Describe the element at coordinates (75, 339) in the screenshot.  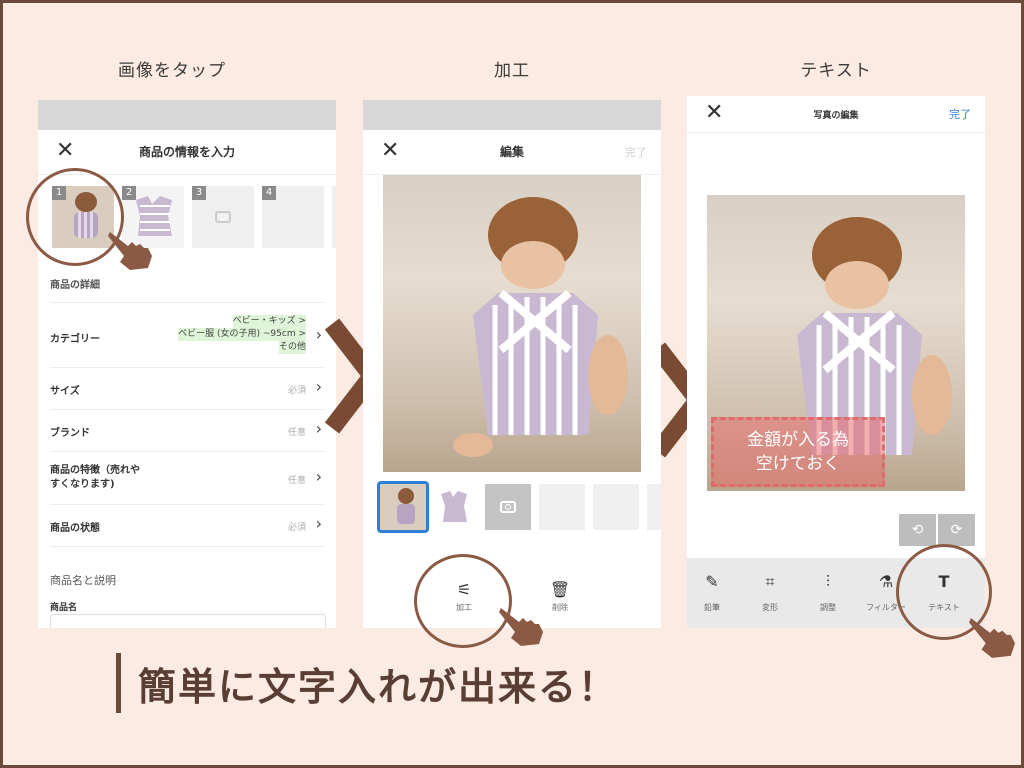
I see `category-label: カテゴリー` at that location.